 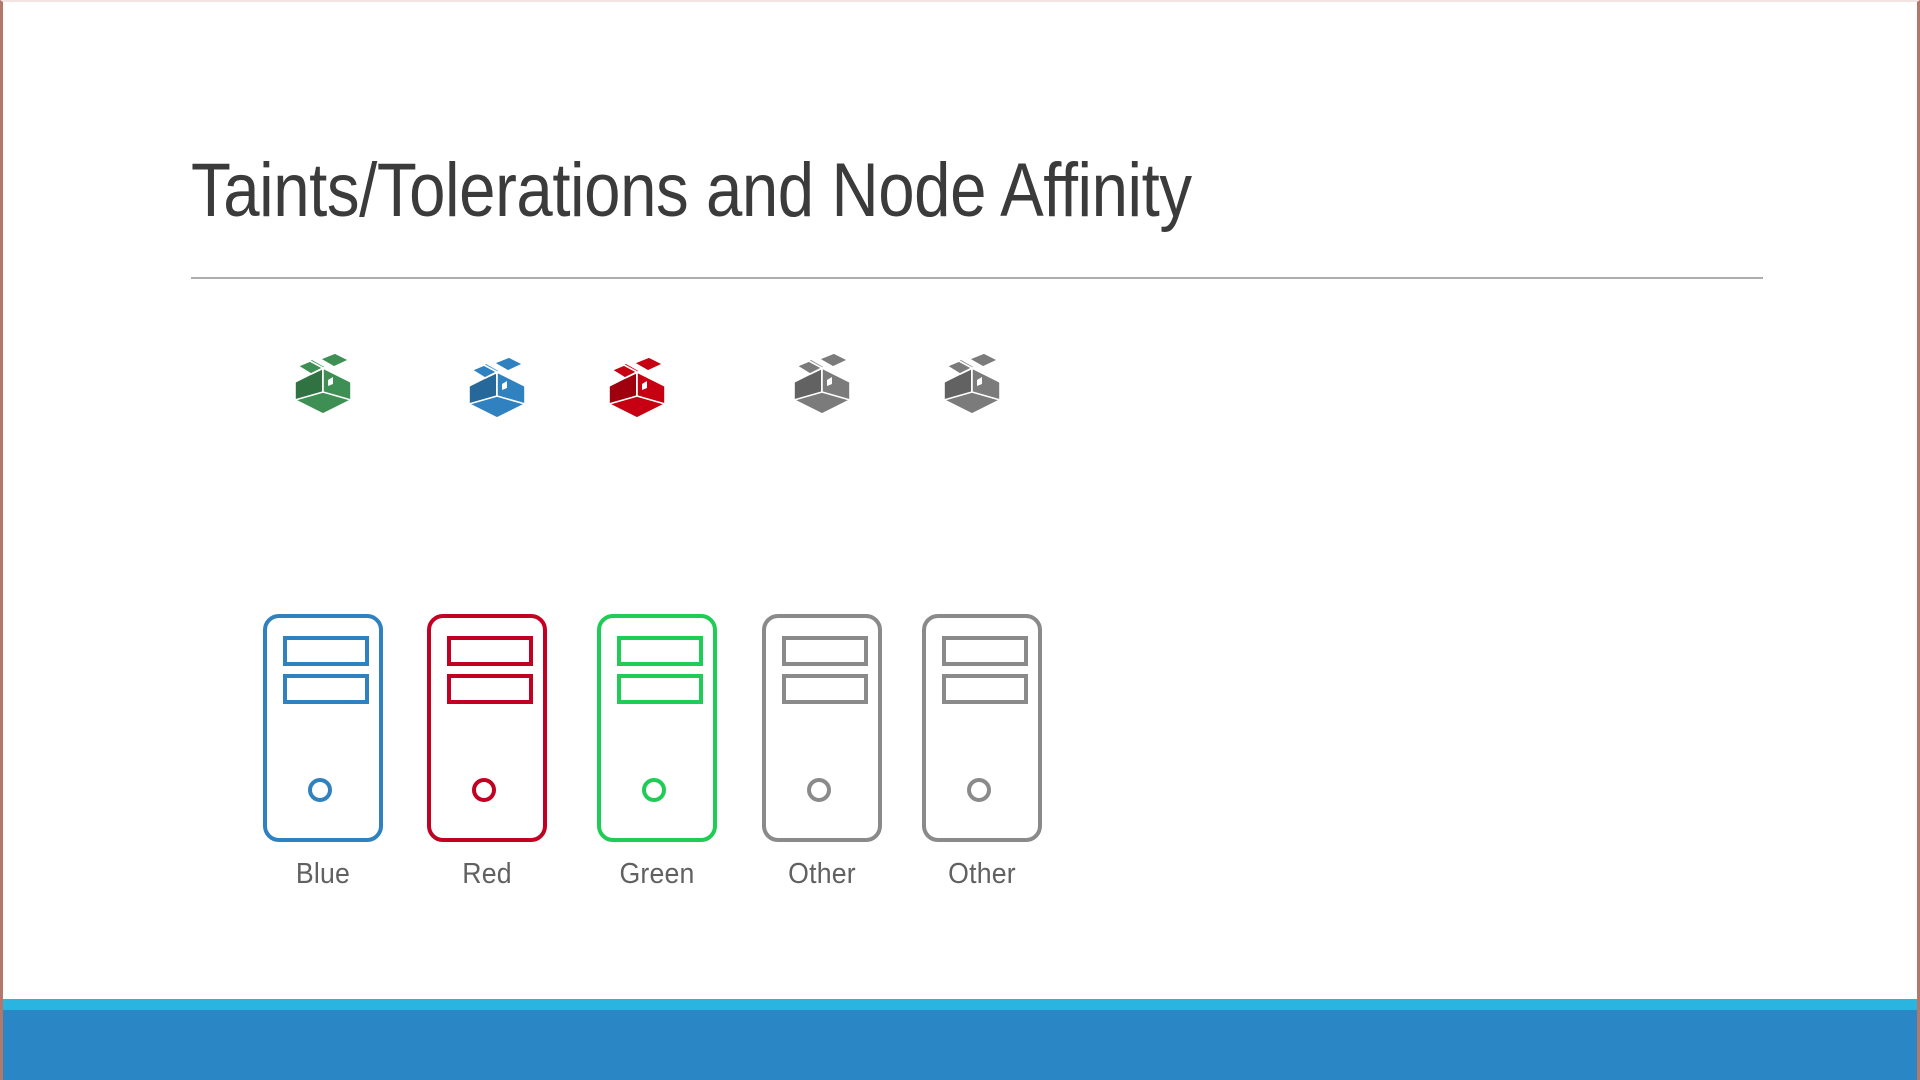 What do you see at coordinates (323, 380) in the screenshot?
I see `pod-green-icon` at bounding box center [323, 380].